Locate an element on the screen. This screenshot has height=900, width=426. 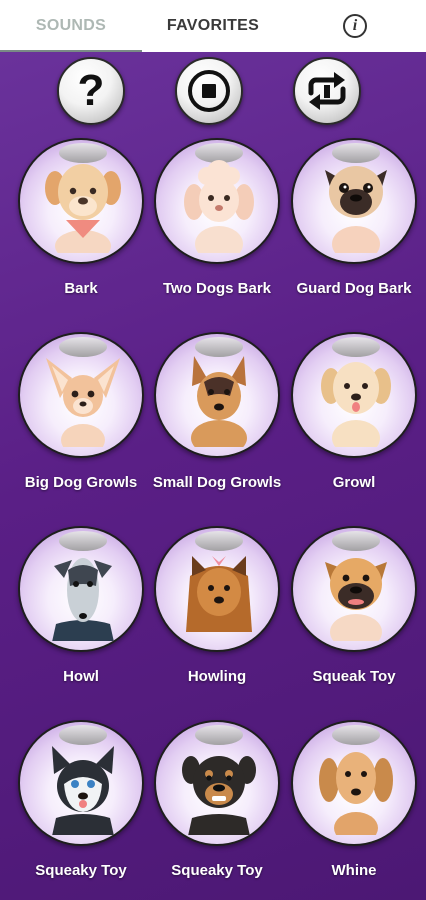
pug-icon is located at coordinates (356, 209).